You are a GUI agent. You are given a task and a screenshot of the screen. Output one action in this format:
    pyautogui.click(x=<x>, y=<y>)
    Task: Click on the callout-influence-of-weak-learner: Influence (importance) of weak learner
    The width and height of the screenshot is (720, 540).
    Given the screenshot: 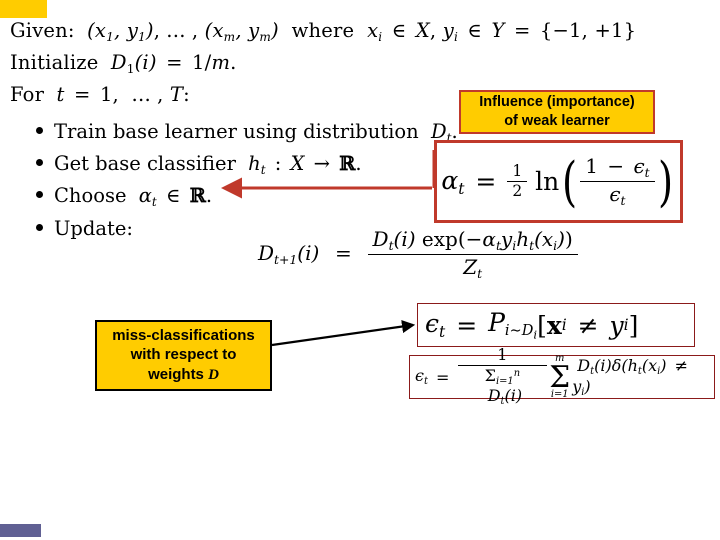 What is the action you would take?
    pyautogui.click(x=557, y=112)
    